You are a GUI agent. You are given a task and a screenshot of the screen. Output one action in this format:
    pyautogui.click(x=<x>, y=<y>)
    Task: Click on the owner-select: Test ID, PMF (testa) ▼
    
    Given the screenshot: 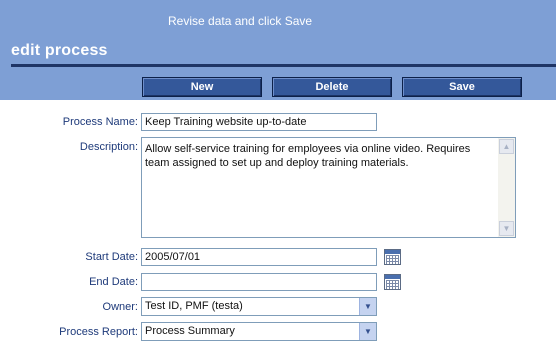 What is the action you would take?
    pyautogui.click(x=259, y=306)
    